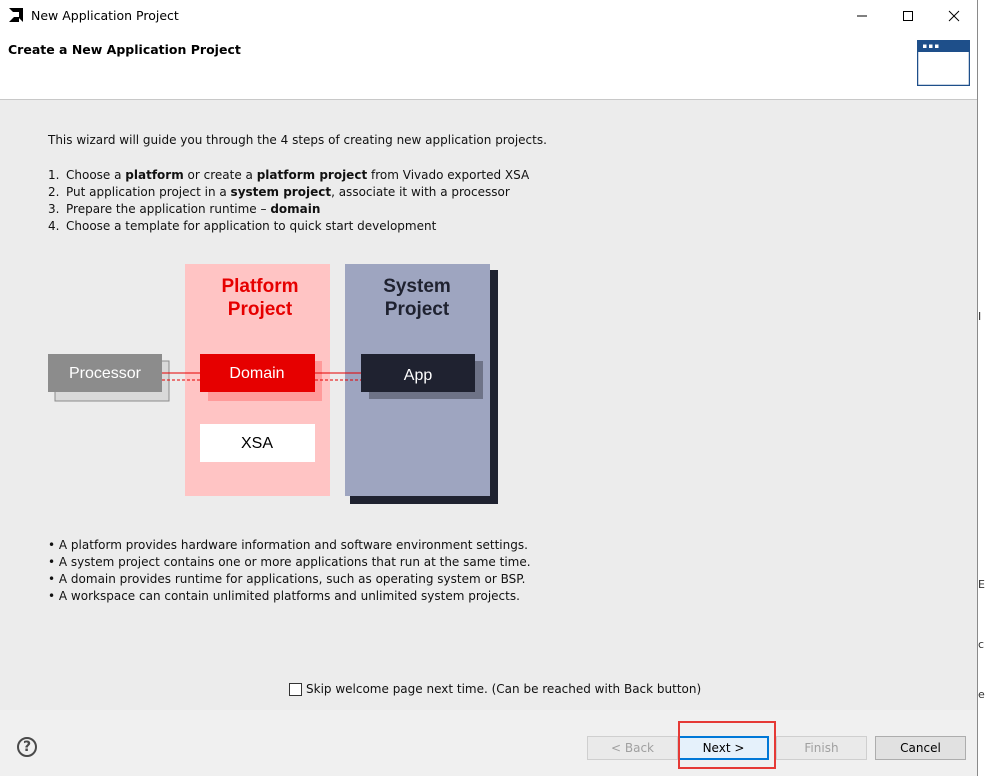 The image size is (985, 776). Describe the element at coordinates (981, 644) in the screenshot. I see `background-text-fragment: c` at that location.